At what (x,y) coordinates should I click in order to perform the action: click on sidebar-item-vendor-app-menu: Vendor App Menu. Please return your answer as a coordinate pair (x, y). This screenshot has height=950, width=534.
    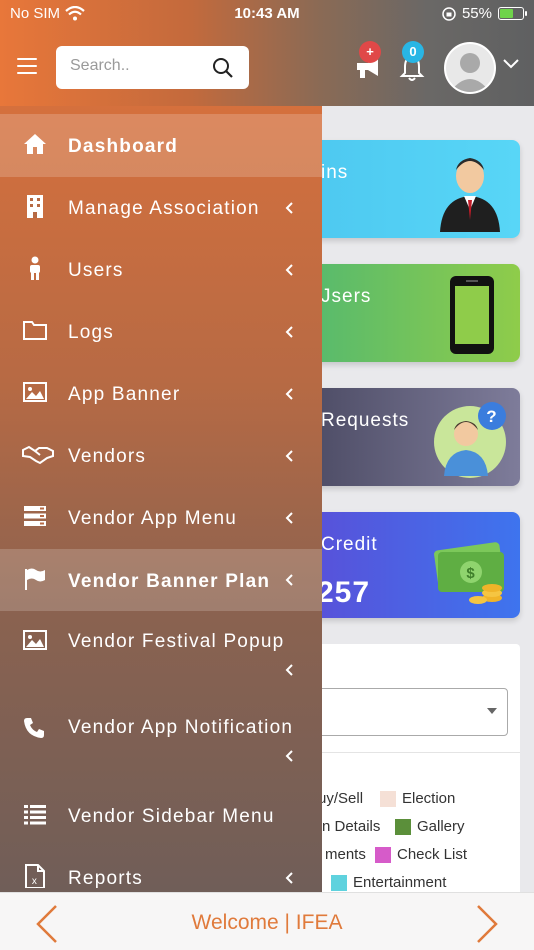
    Looking at the image, I should click on (161, 518).